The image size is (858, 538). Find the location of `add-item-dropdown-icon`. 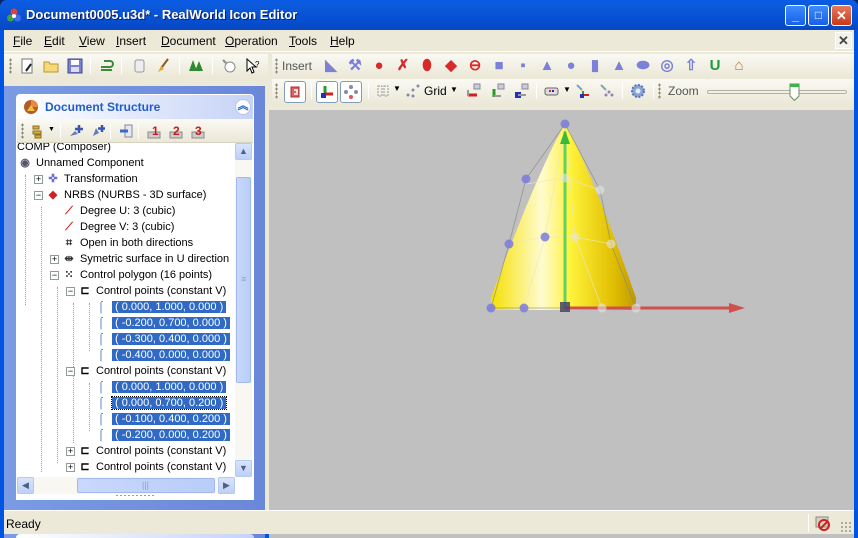

add-item-dropdown-icon is located at coordinates (38, 131).